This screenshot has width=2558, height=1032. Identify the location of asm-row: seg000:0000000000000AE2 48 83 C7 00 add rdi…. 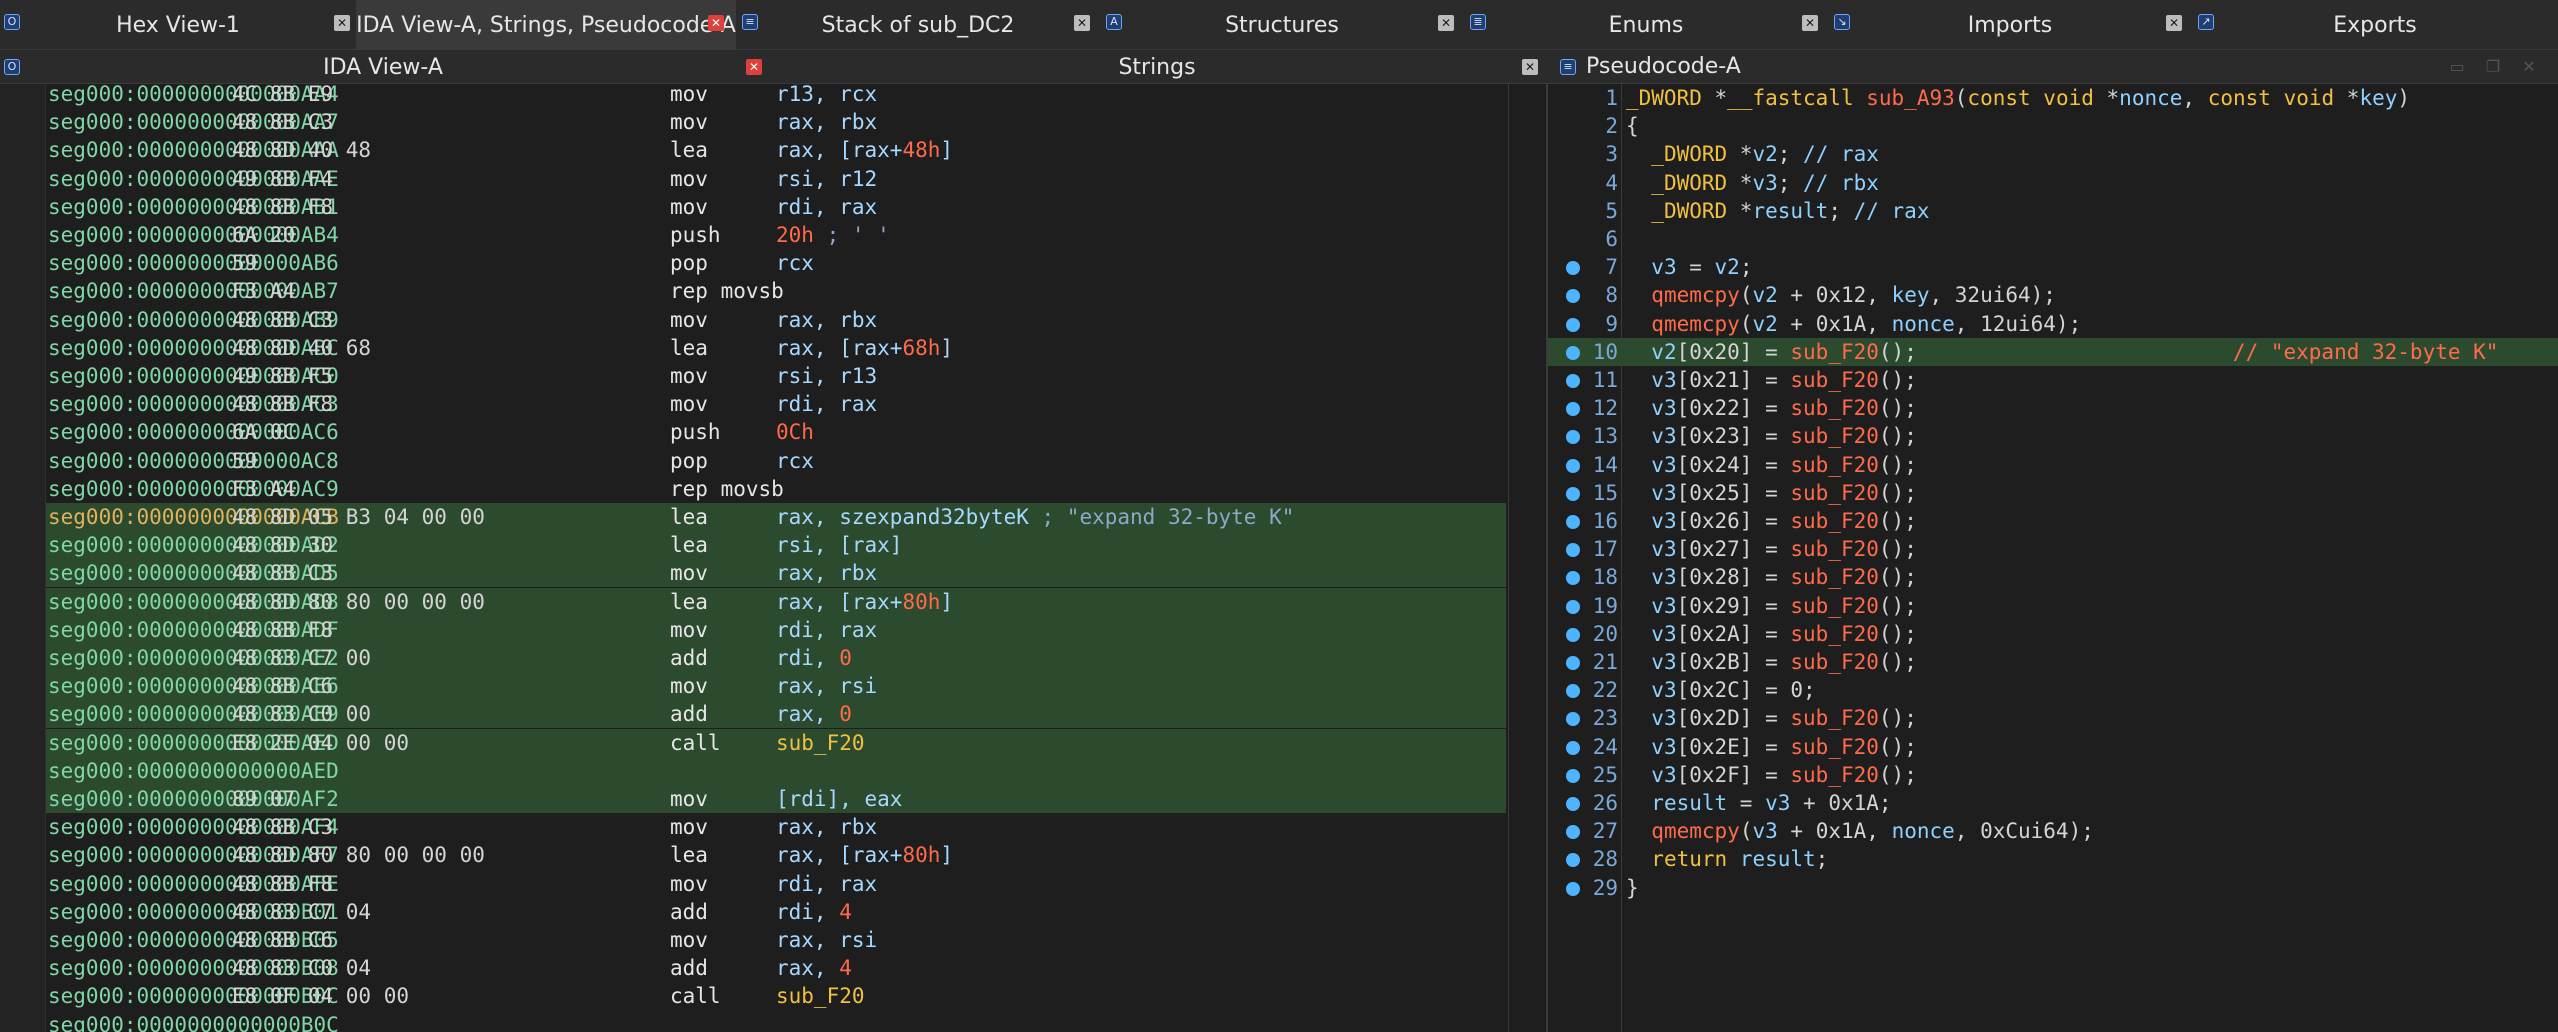
(776, 658).